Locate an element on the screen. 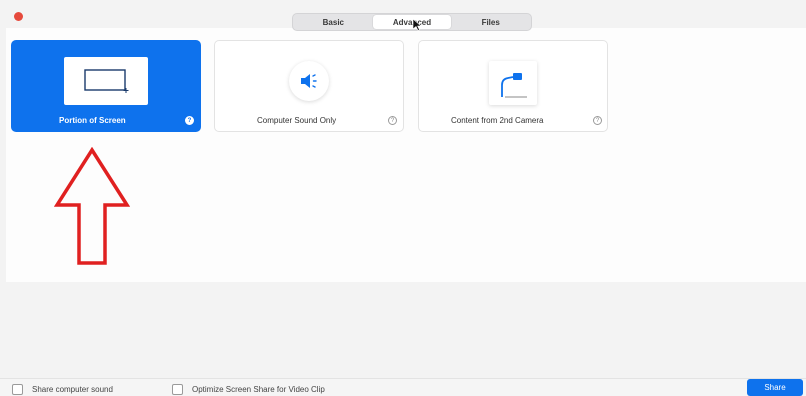  option-computer-sound-only: Computer Sound Only ? is located at coordinates (309, 86).